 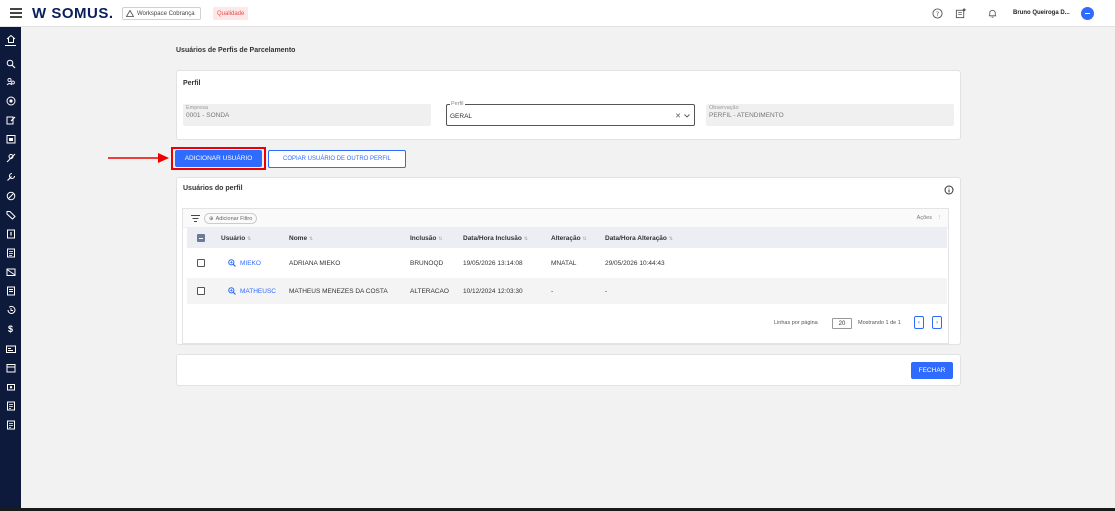 What do you see at coordinates (457, 104) in the screenshot?
I see `perfil-label: Perfil` at bounding box center [457, 104].